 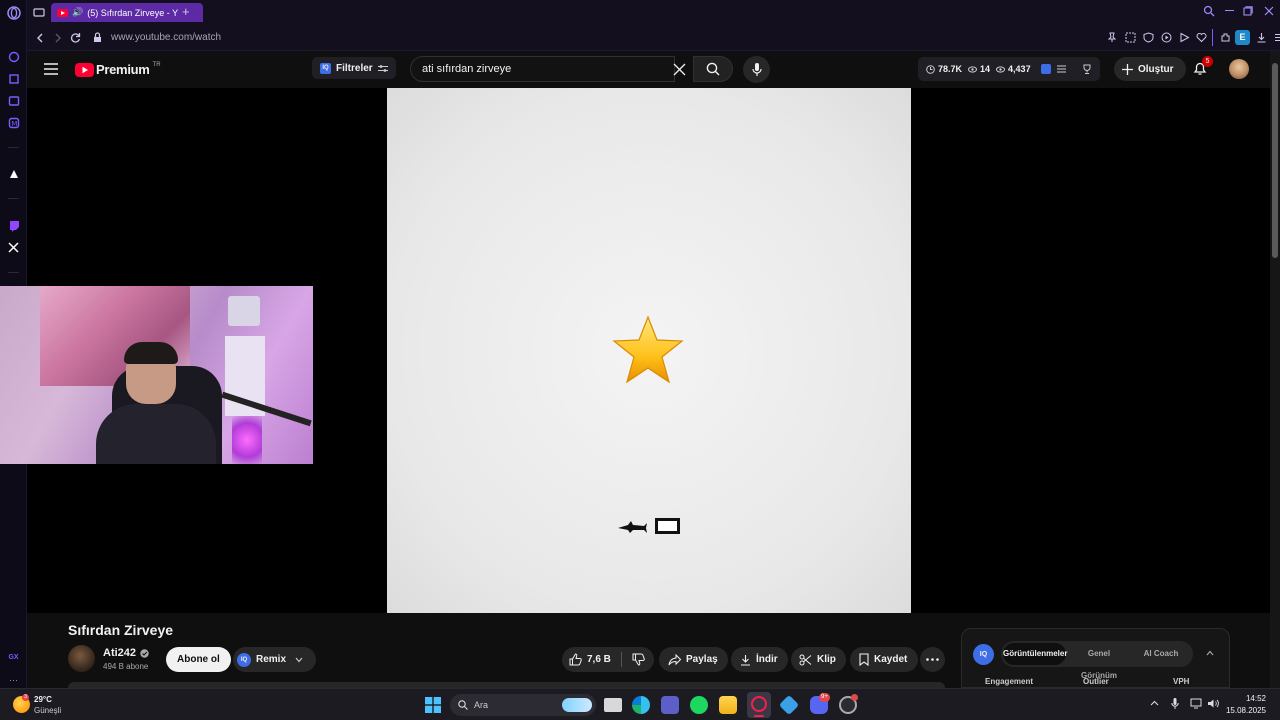 What do you see at coordinates (1184, 37) in the screenshot?
I see `play-icon` at bounding box center [1184, 37].